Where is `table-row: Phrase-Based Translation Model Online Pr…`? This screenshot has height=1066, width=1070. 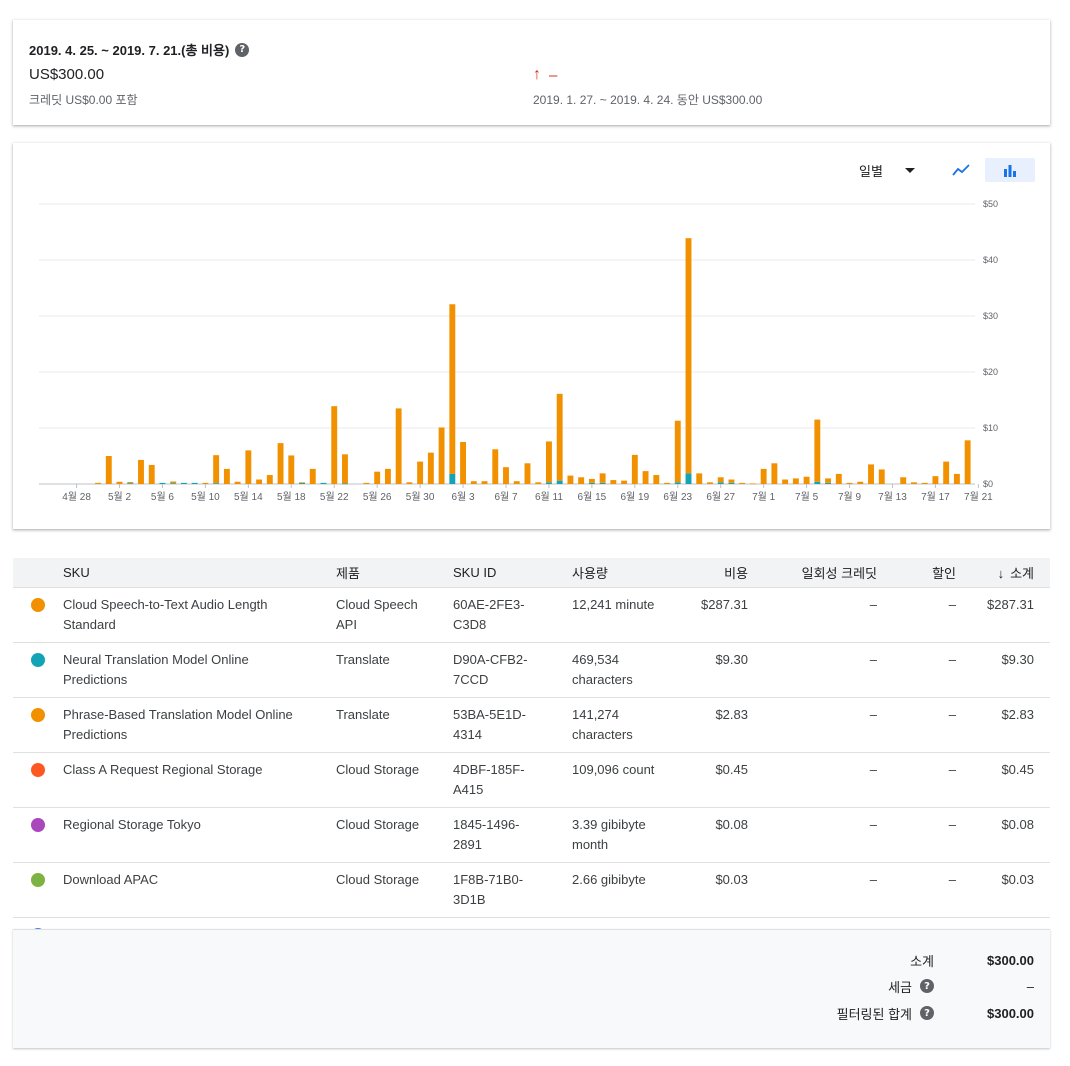 table-row: Phrase-Based Translation Model Online Pr… is located at coordinates (531, 724).